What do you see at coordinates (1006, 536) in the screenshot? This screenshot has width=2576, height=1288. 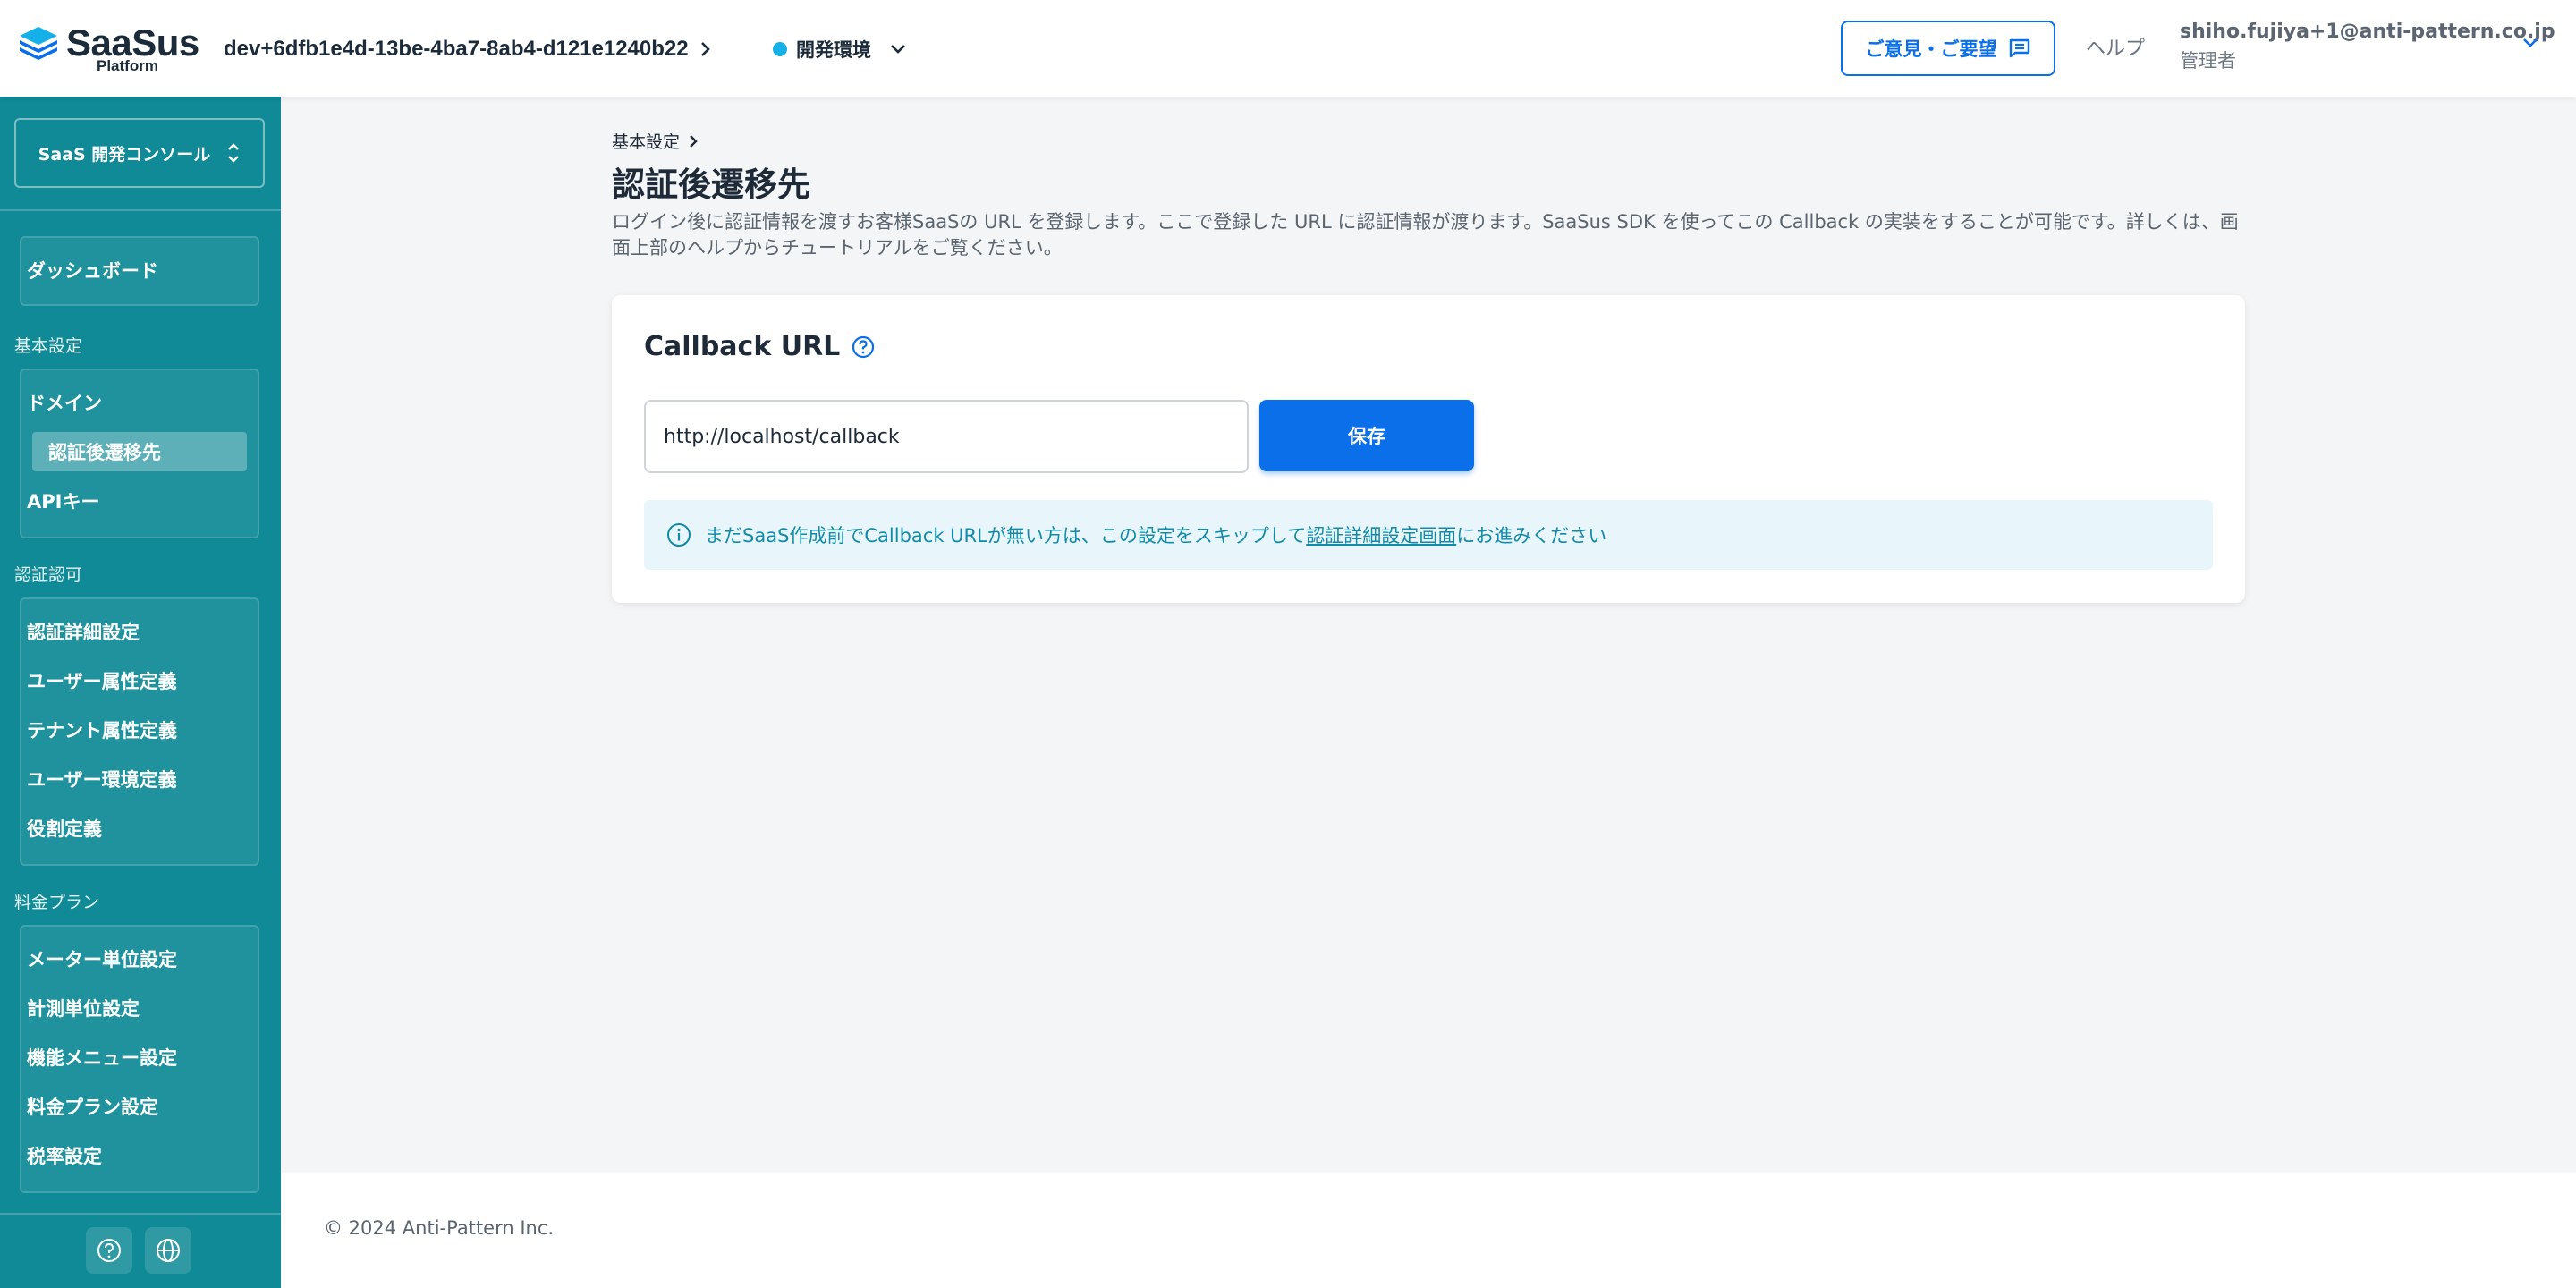 I see `info-text-before: まだSaaS作成前でCallback URLが無い方は、この設定をスキップして` at bounding box center [1006, 536].